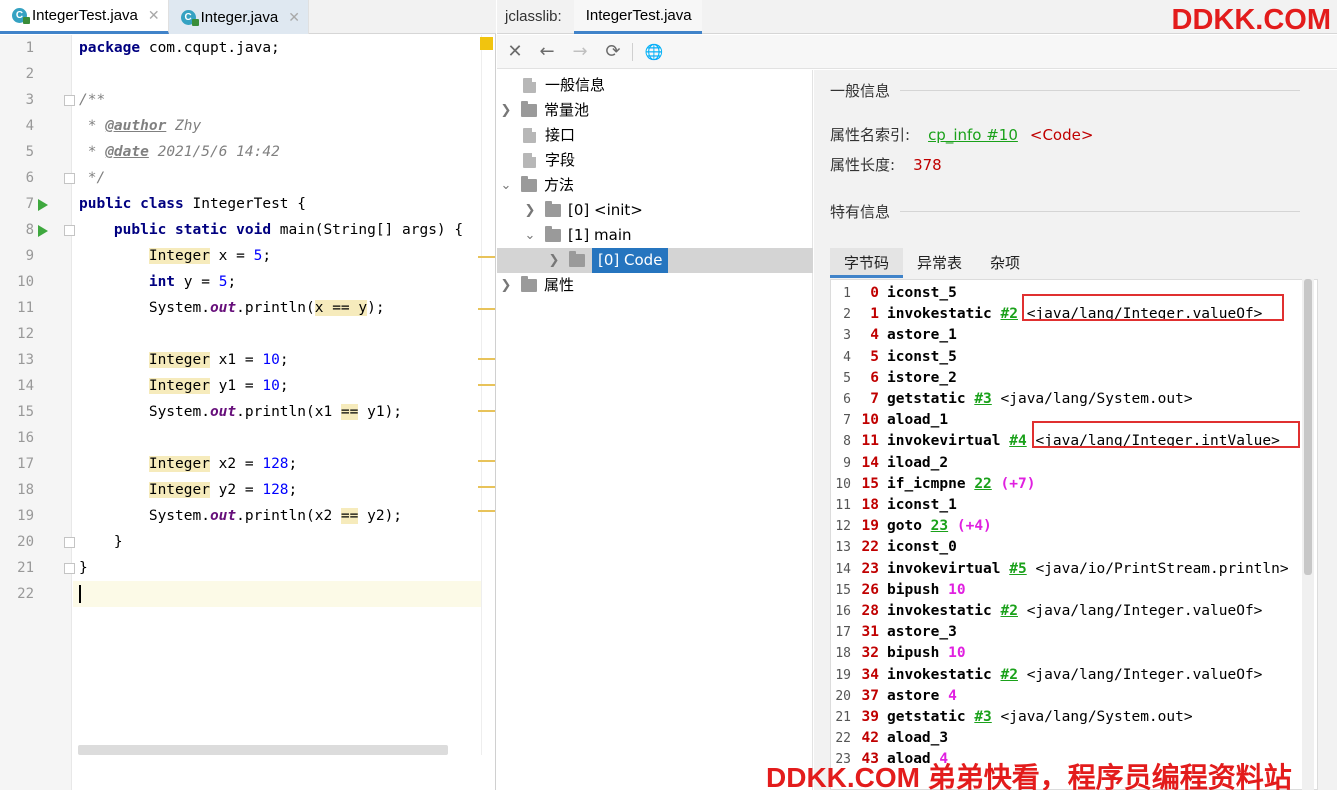 This screenshot has height=790, width=1337. What do you see at coordinates (263, 750) in the screenshot?
I see `editor-horizontal-scrollbar` at bounding box center [263, 750].